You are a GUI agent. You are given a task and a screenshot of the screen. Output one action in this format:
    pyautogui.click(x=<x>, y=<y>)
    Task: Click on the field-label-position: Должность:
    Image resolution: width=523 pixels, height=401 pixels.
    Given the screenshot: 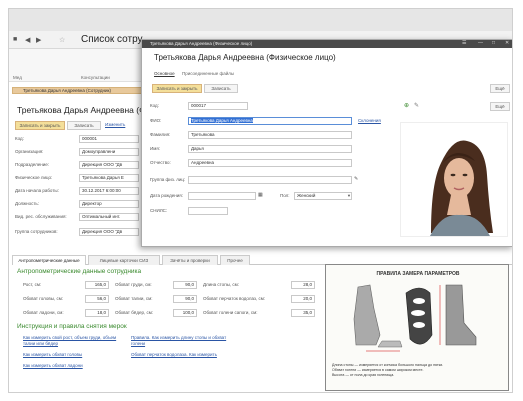 What is the action you would take?
    pyautogui.click(x=27, y=203)
    